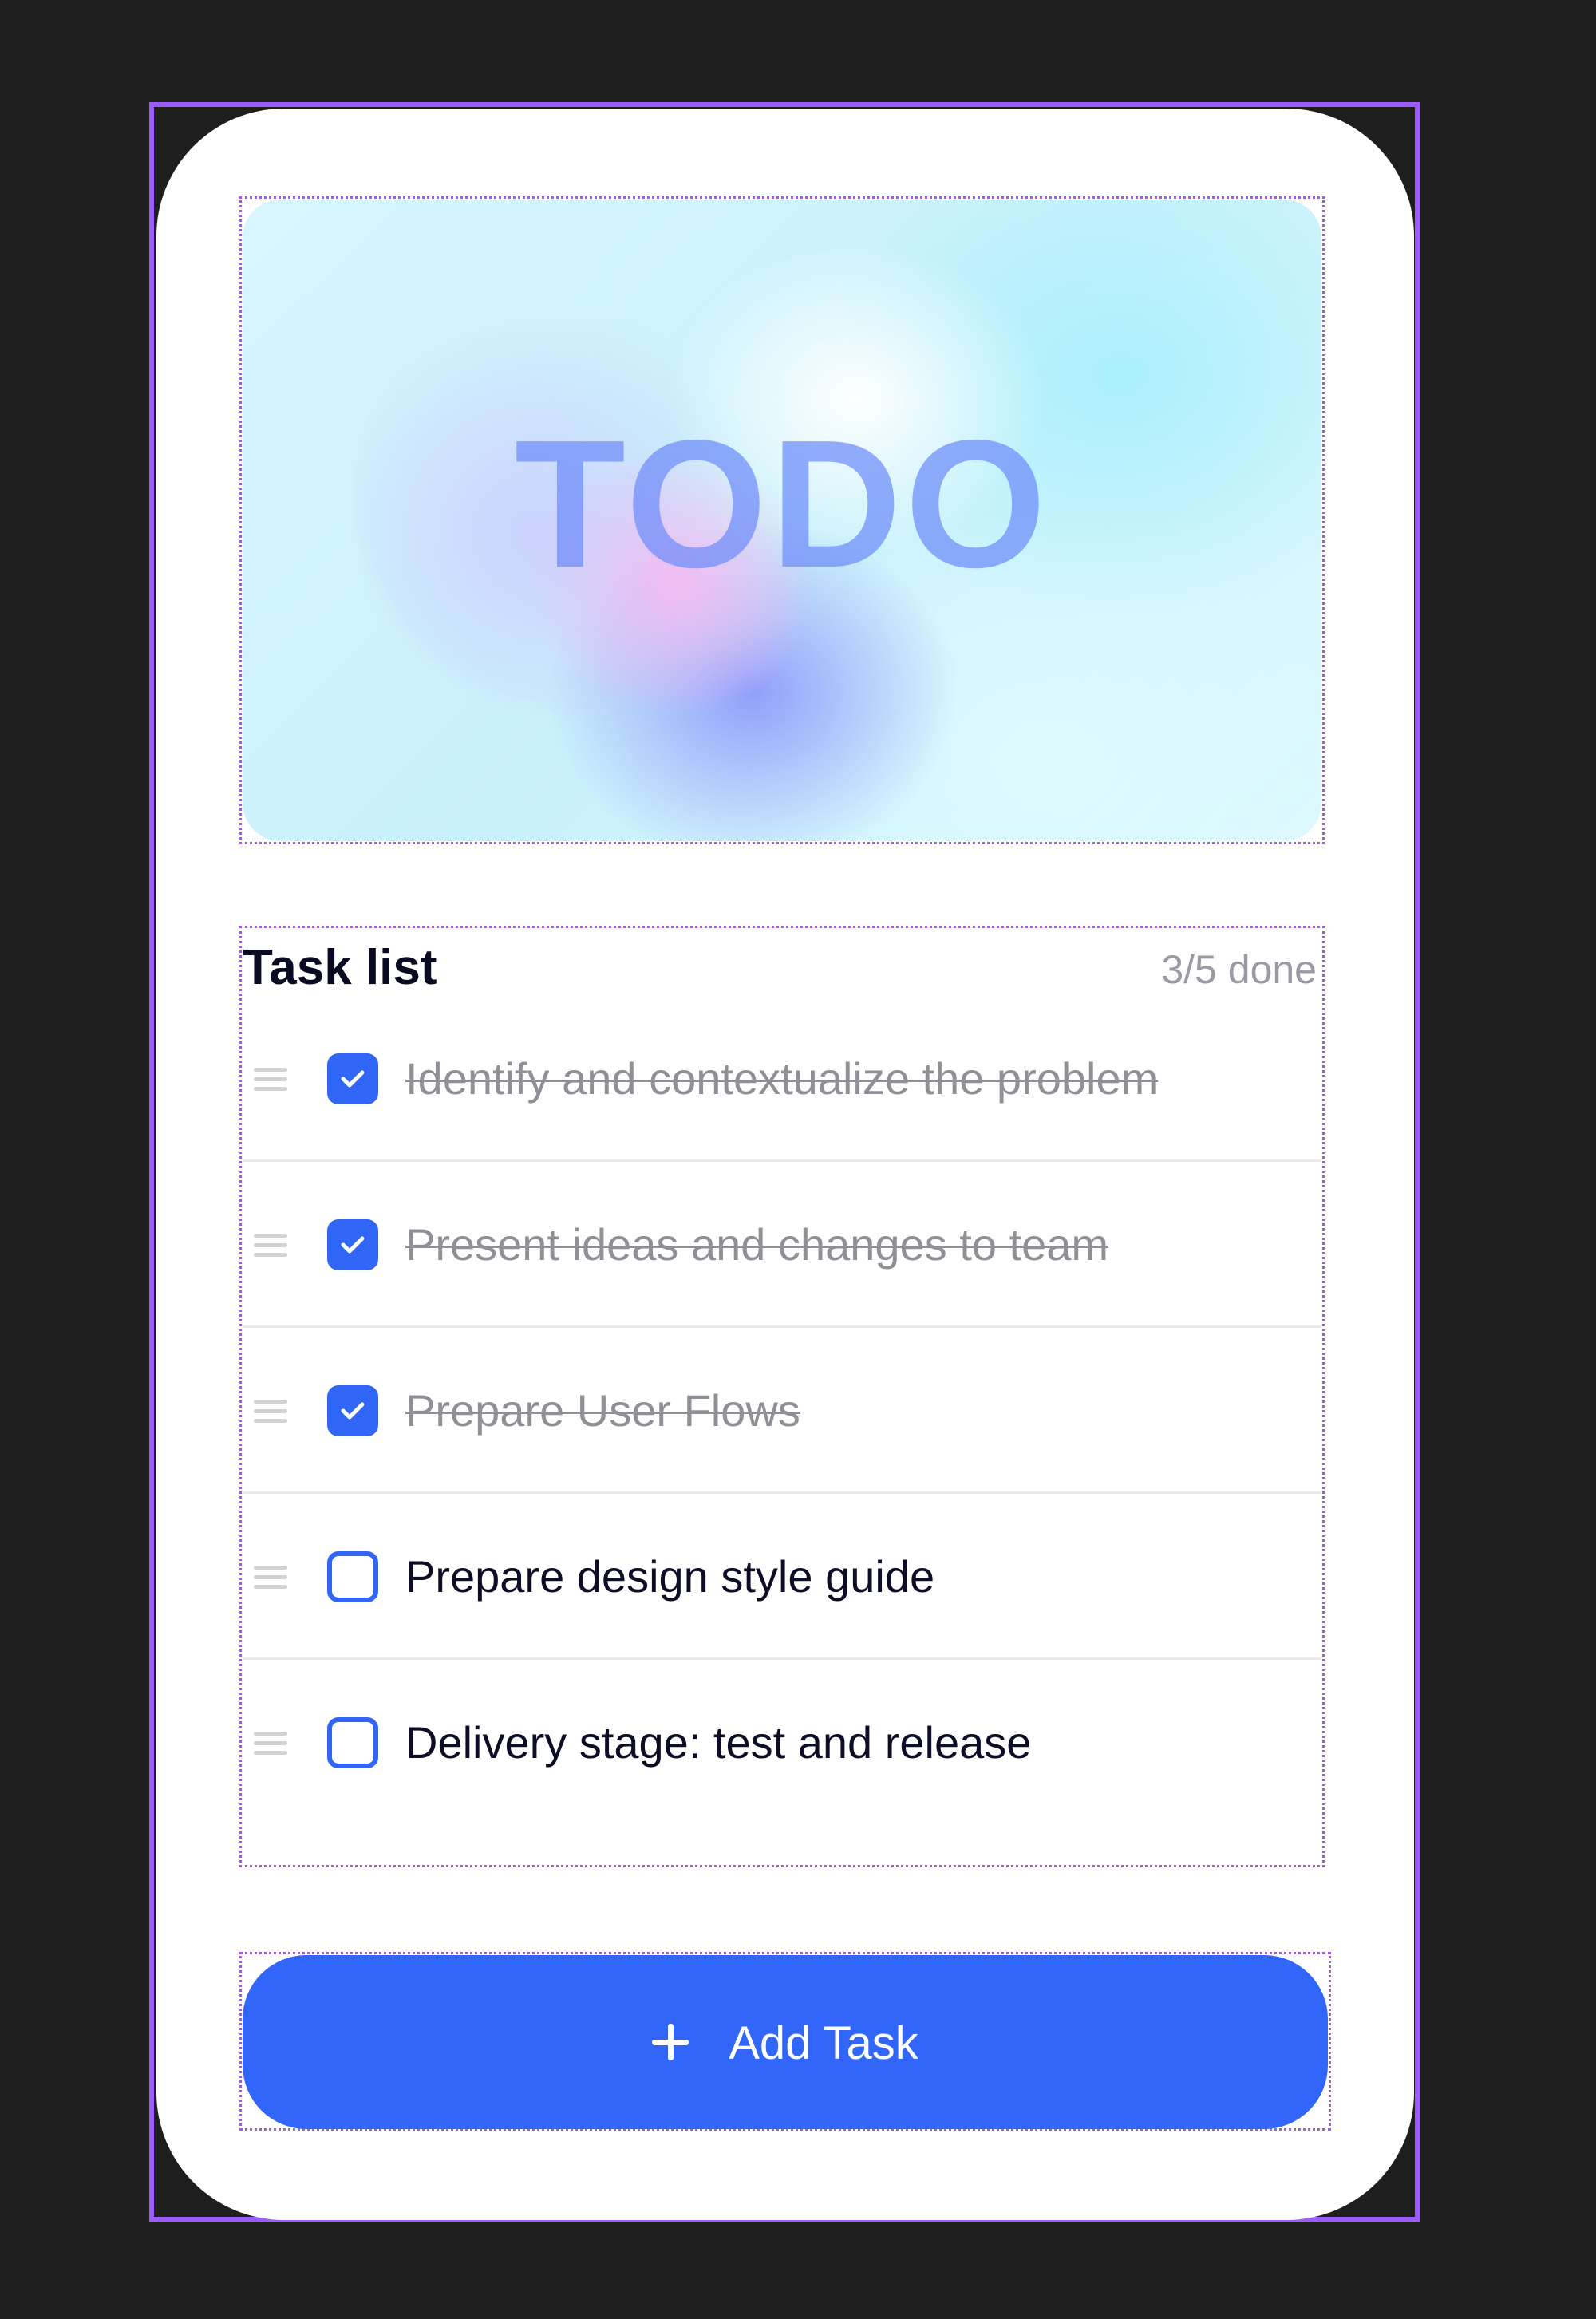 This screenshot has width=1596, height=2319. I want to click on add-task-button: Add Task, so click(785, 2042).